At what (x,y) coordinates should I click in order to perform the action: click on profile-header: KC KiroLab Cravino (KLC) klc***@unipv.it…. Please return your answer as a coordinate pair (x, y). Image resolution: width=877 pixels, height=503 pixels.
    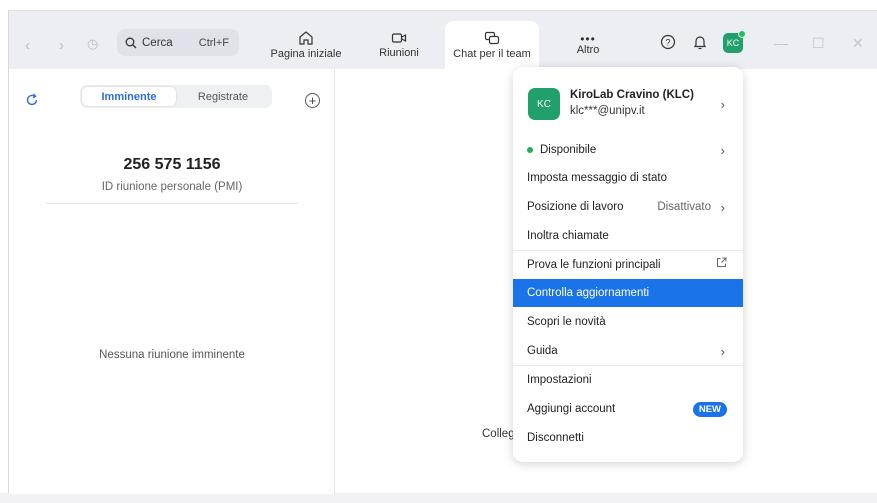
    Looking at the image, I should click on (628, 102).